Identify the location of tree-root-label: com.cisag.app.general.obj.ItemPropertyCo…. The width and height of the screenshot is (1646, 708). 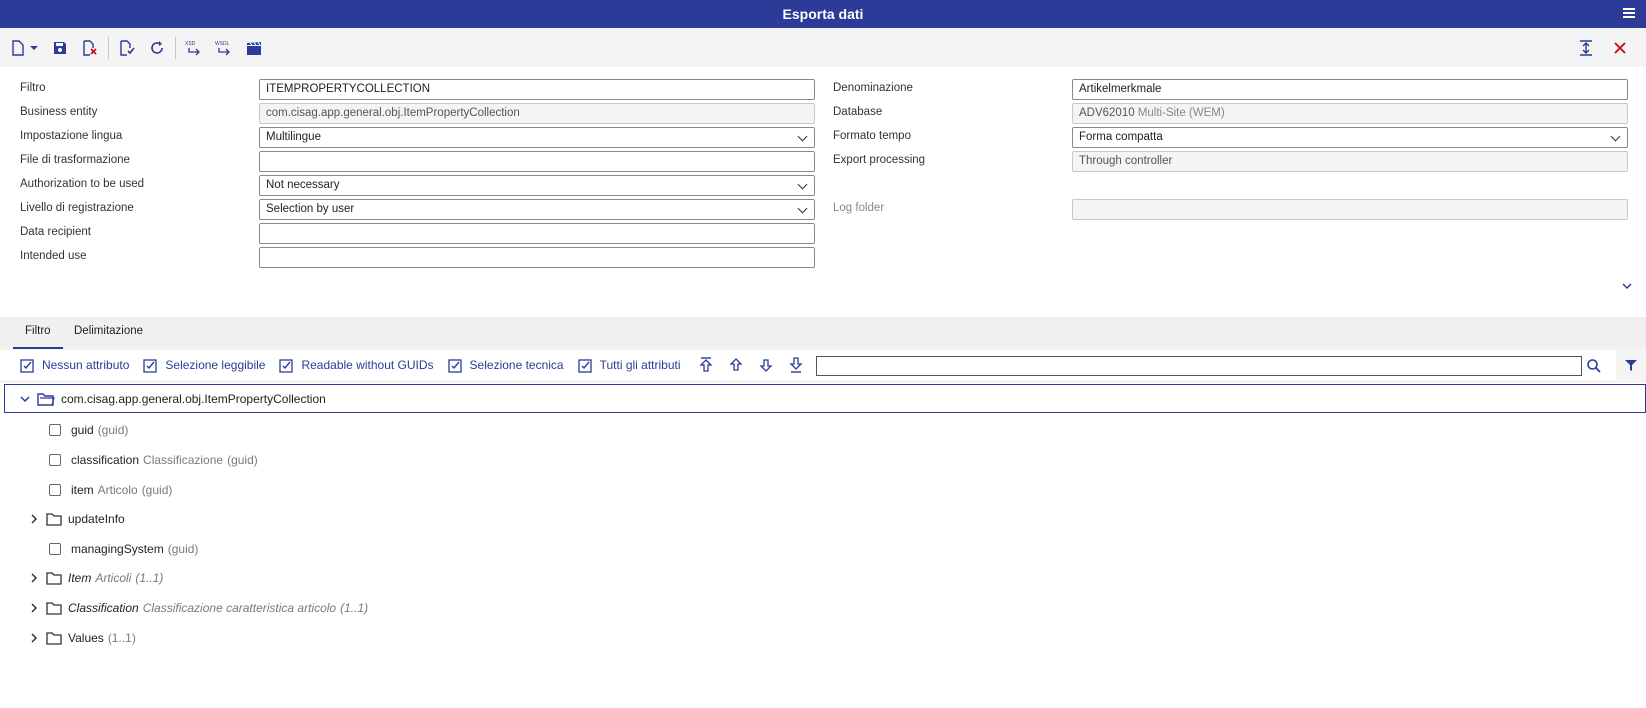
(193, 398).